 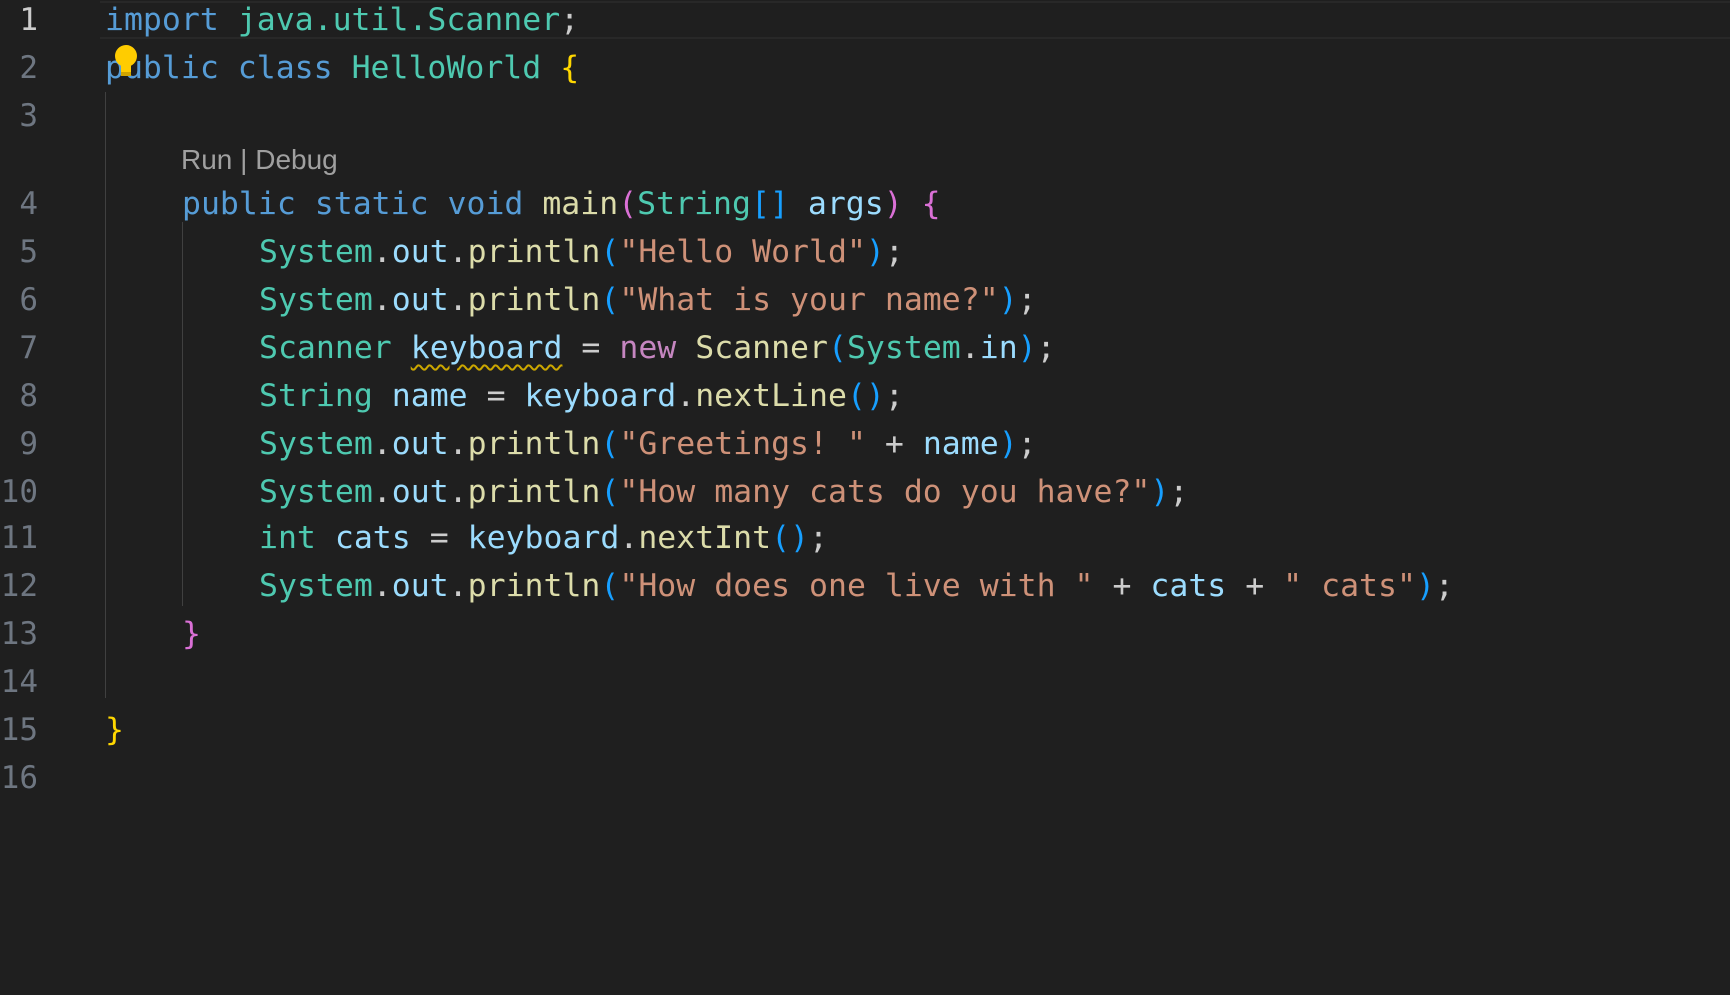 I want to click on codelens-debug: Debug, so click(x=296, y=159).